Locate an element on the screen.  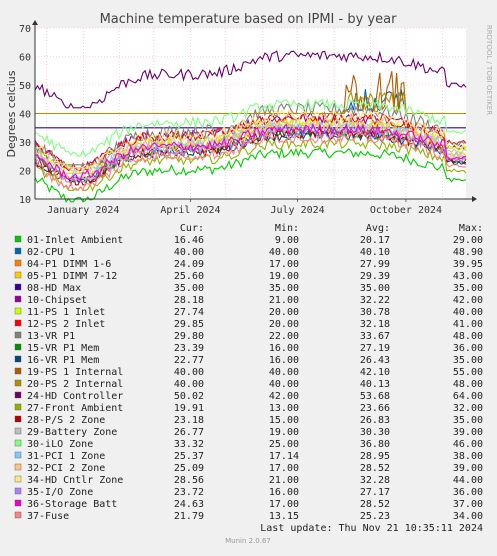
legend-series-name: 04-P1 DIMM 1-6 is located at coordinates (69, 264).